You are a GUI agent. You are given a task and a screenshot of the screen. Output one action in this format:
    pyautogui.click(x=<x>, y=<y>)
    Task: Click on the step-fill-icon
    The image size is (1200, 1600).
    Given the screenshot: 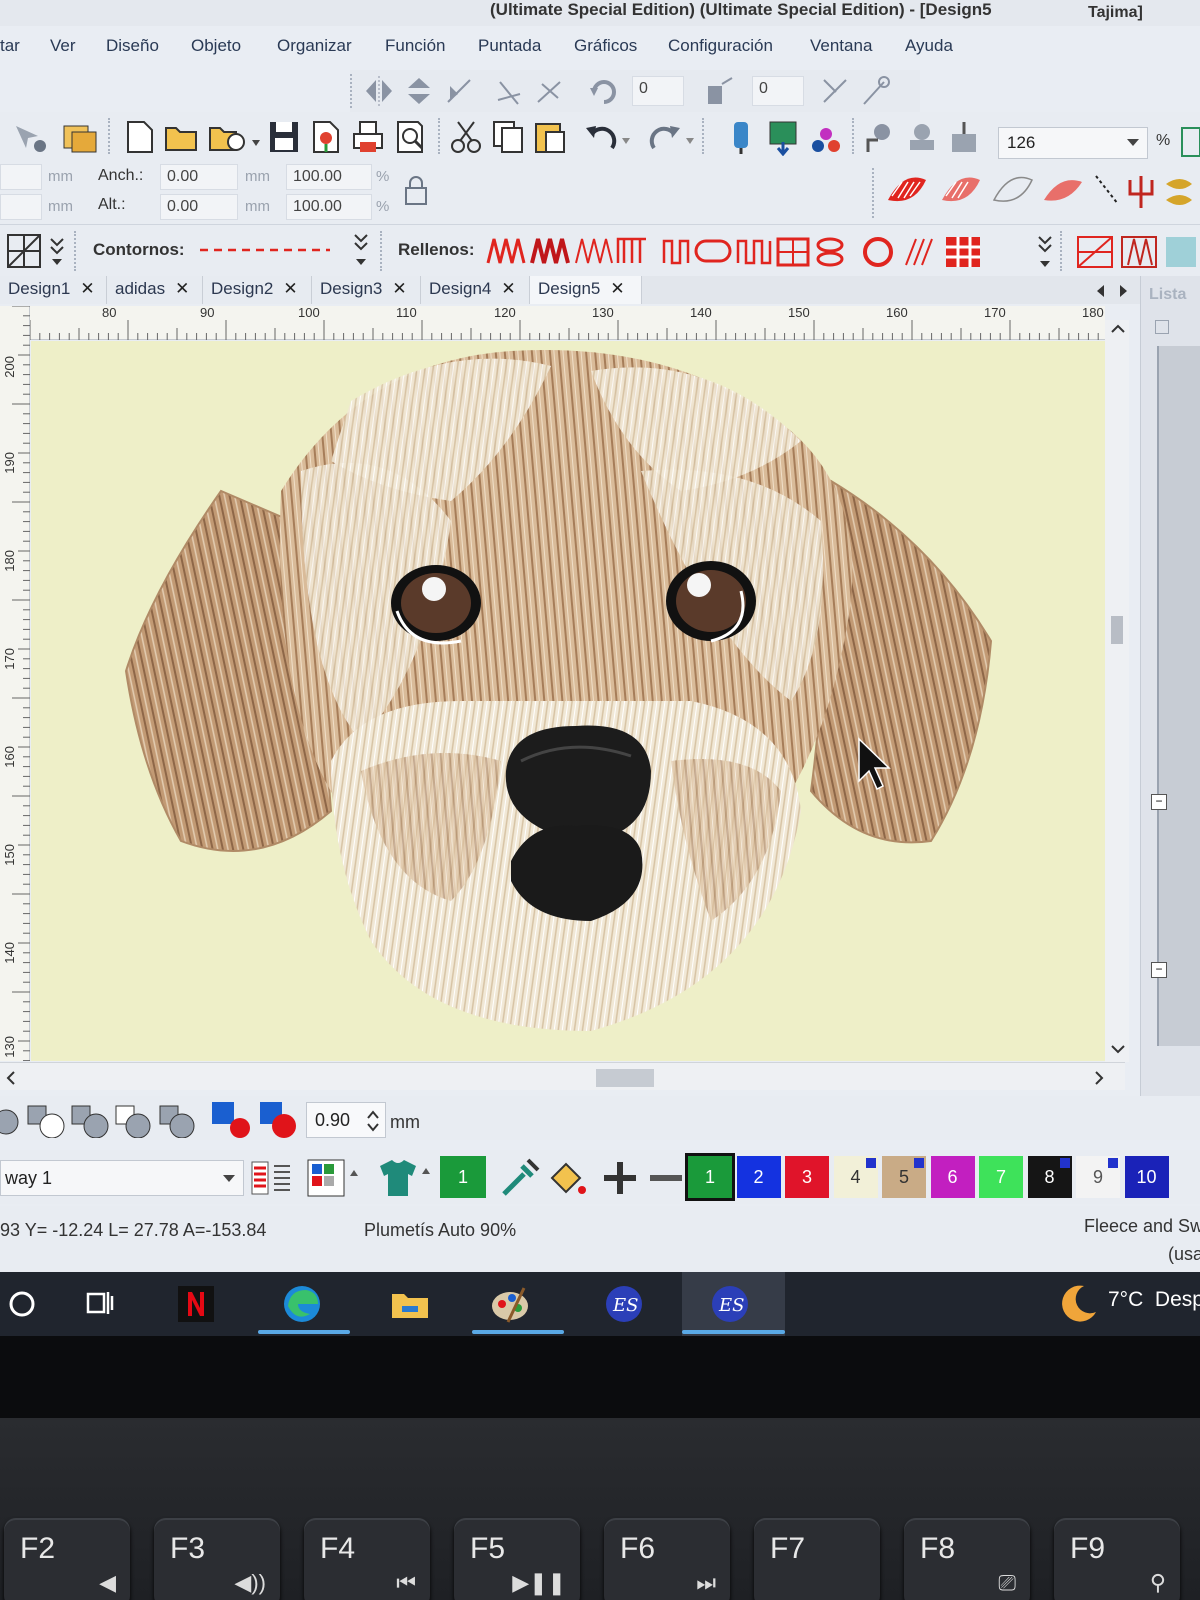 What is the action you would take?
    pyautogui.click(x=961, y=190)
    